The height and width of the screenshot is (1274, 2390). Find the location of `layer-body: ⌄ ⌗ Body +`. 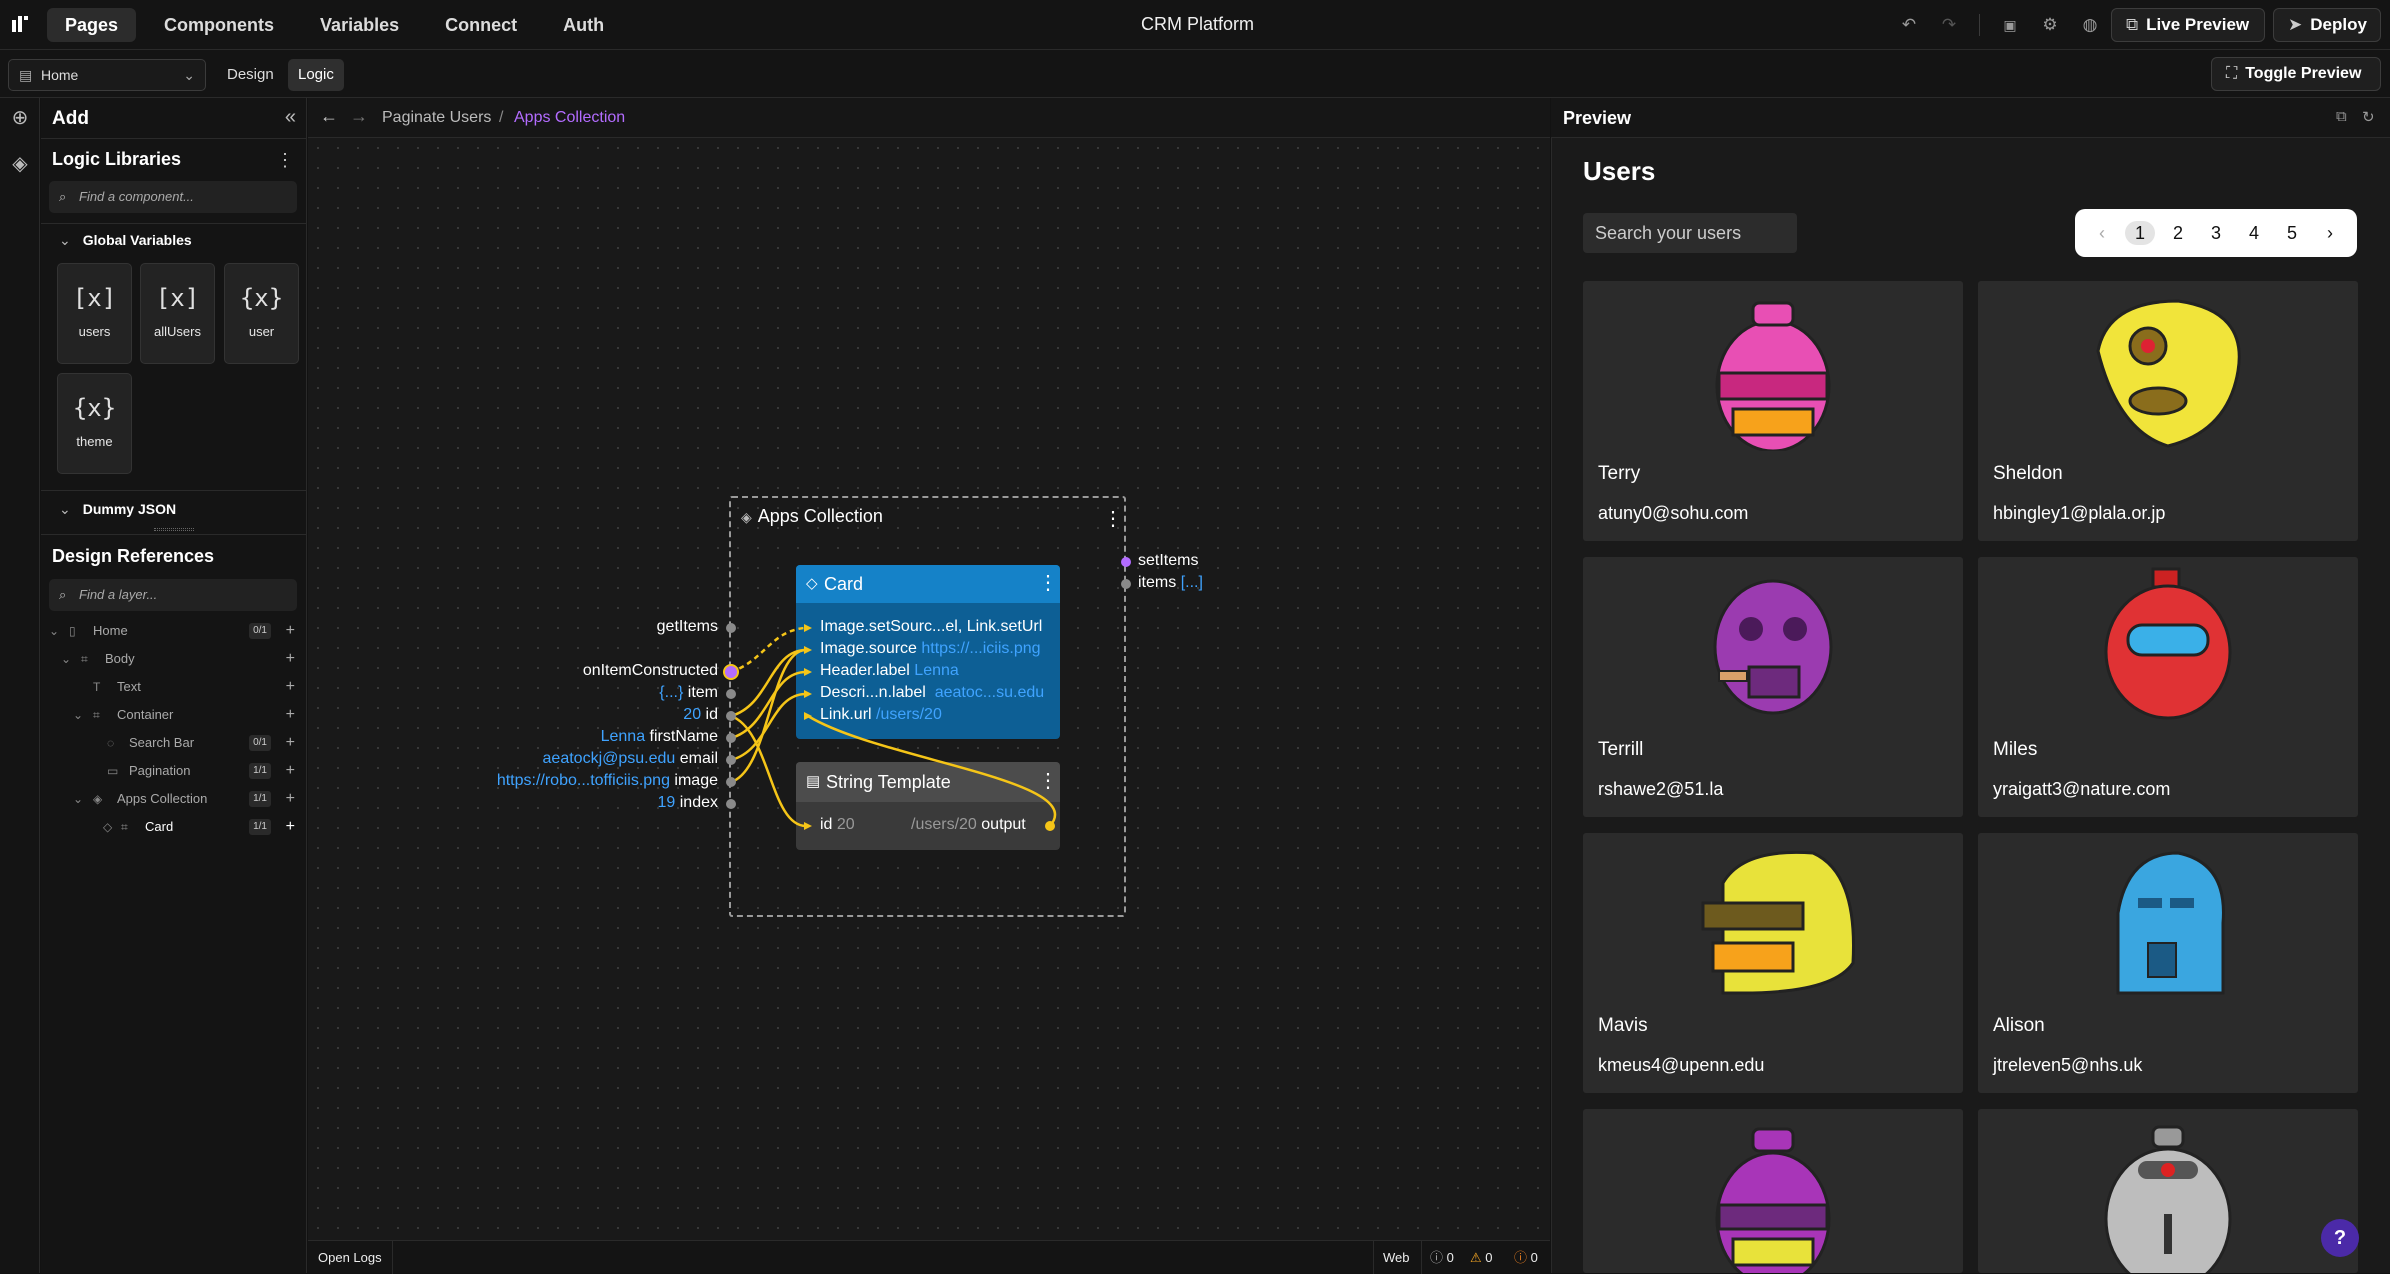

layer-body: ⌄ ⌗ Body + is located at coordinates (174, 659).